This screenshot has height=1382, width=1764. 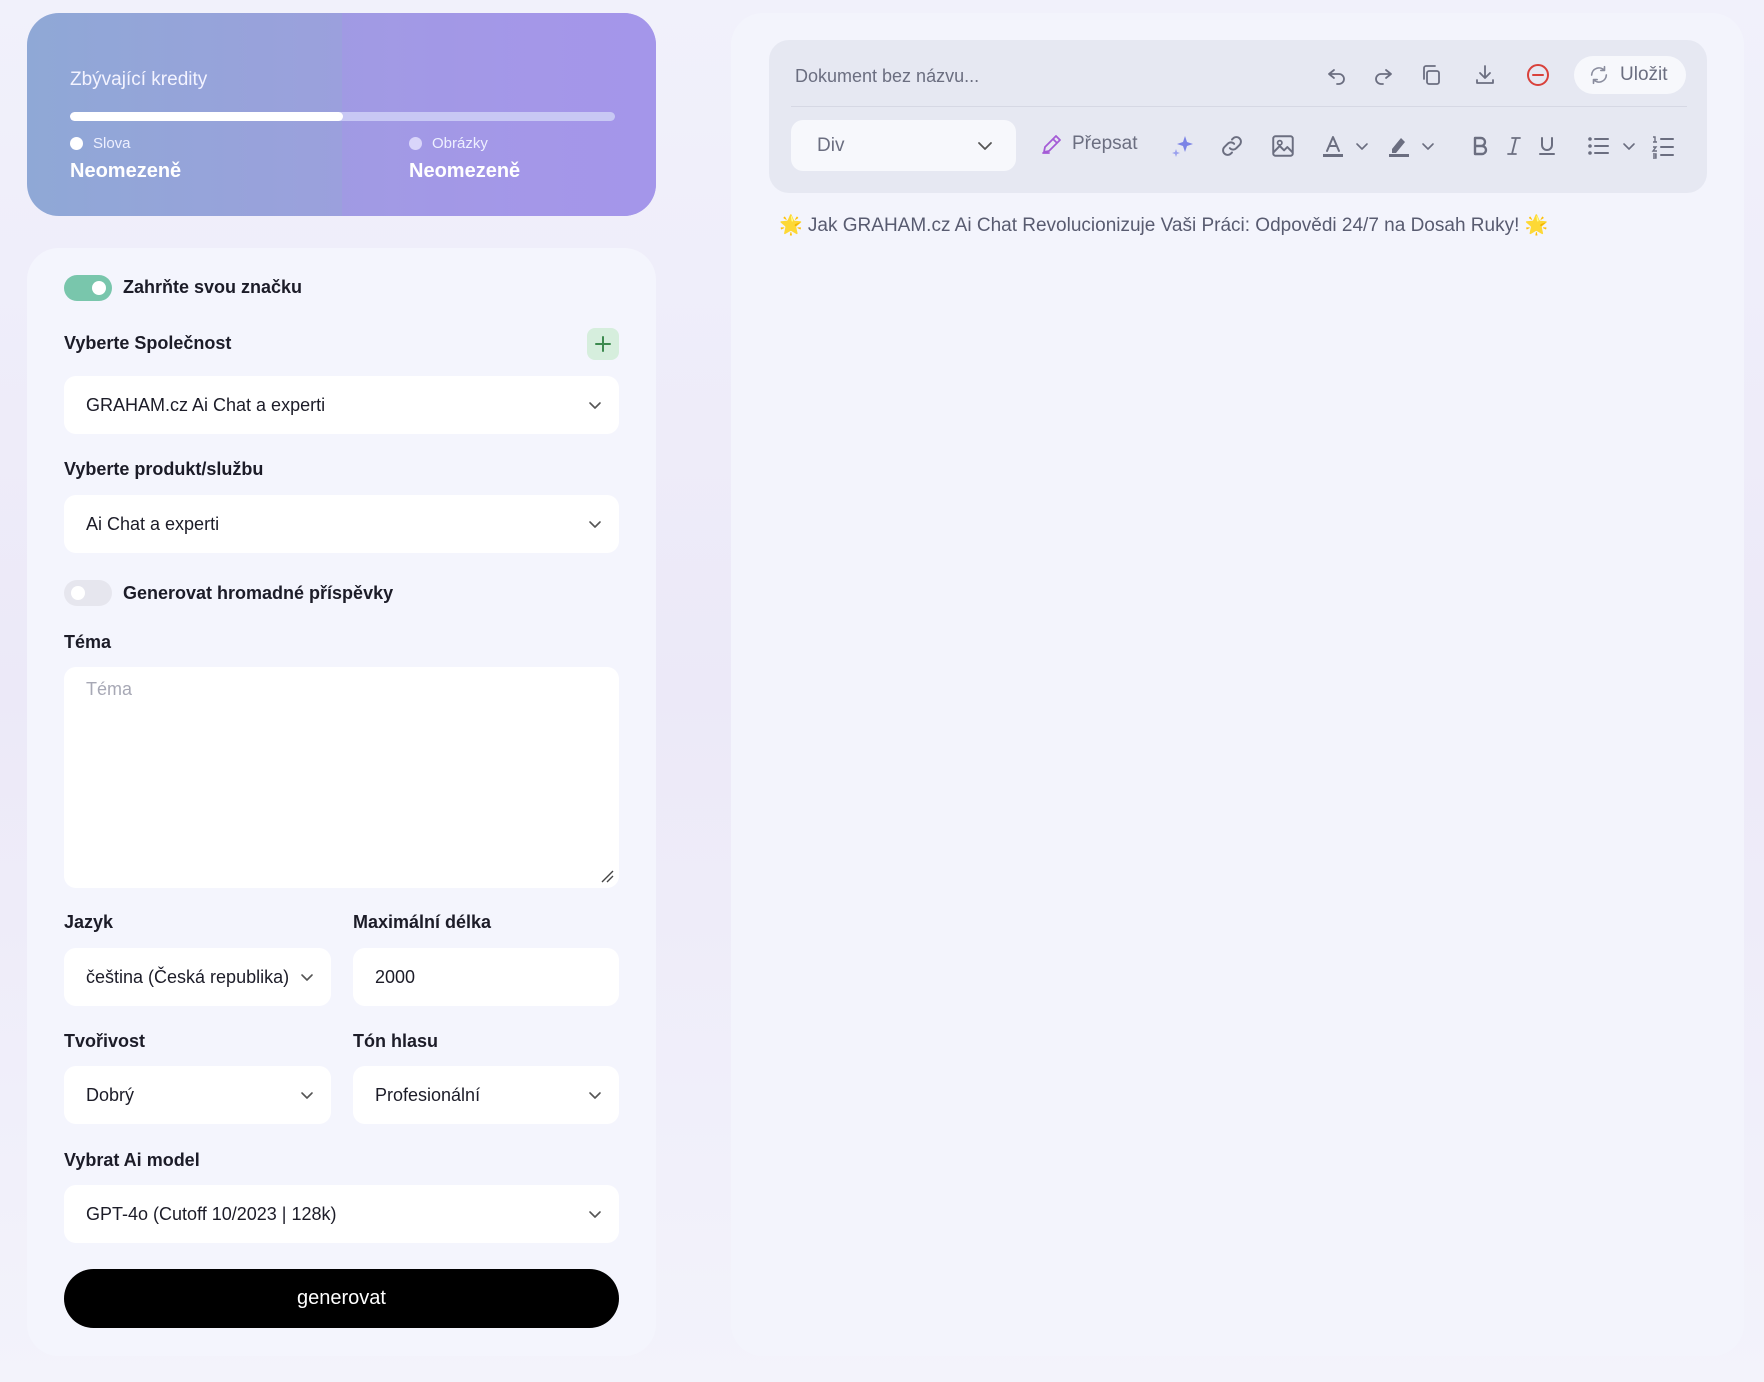 I want to click on max-length-label: Maximální délka, so click(x=422, y=922).